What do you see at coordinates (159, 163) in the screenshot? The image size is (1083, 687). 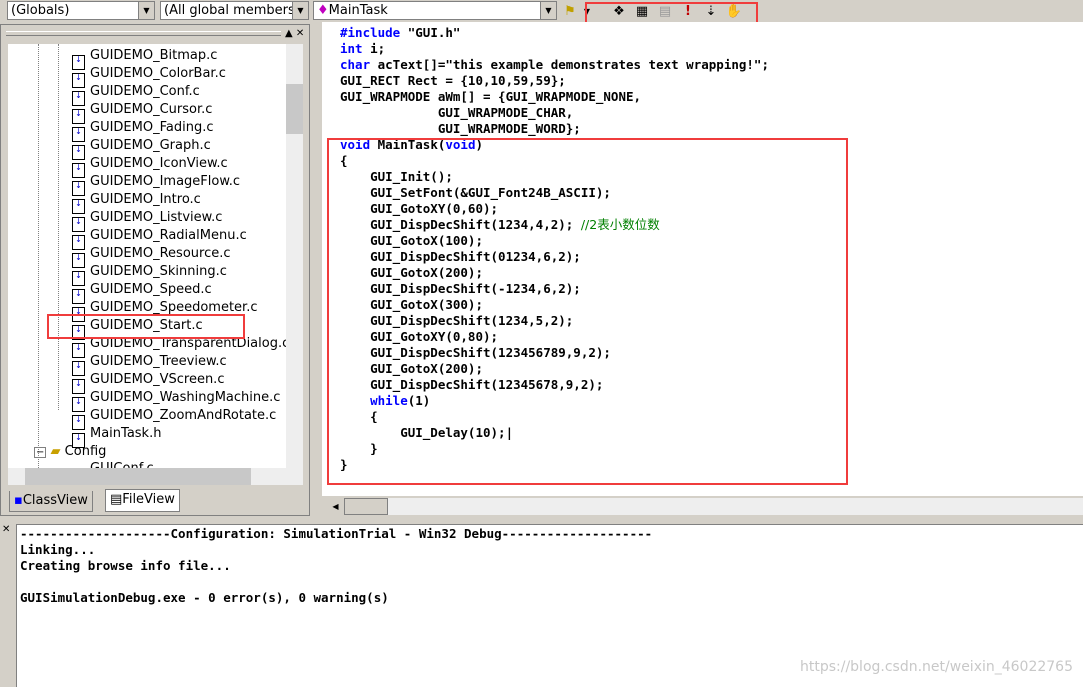 I see `tree-item-label: GUIDEMO_IconView.c` at bounding box center [159, 163].